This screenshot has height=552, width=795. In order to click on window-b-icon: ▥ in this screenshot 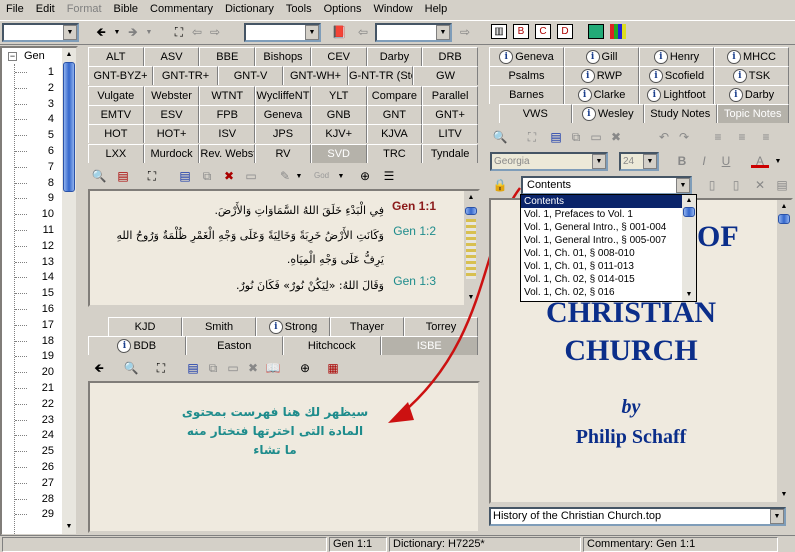, I will do `click(499, 31)`.